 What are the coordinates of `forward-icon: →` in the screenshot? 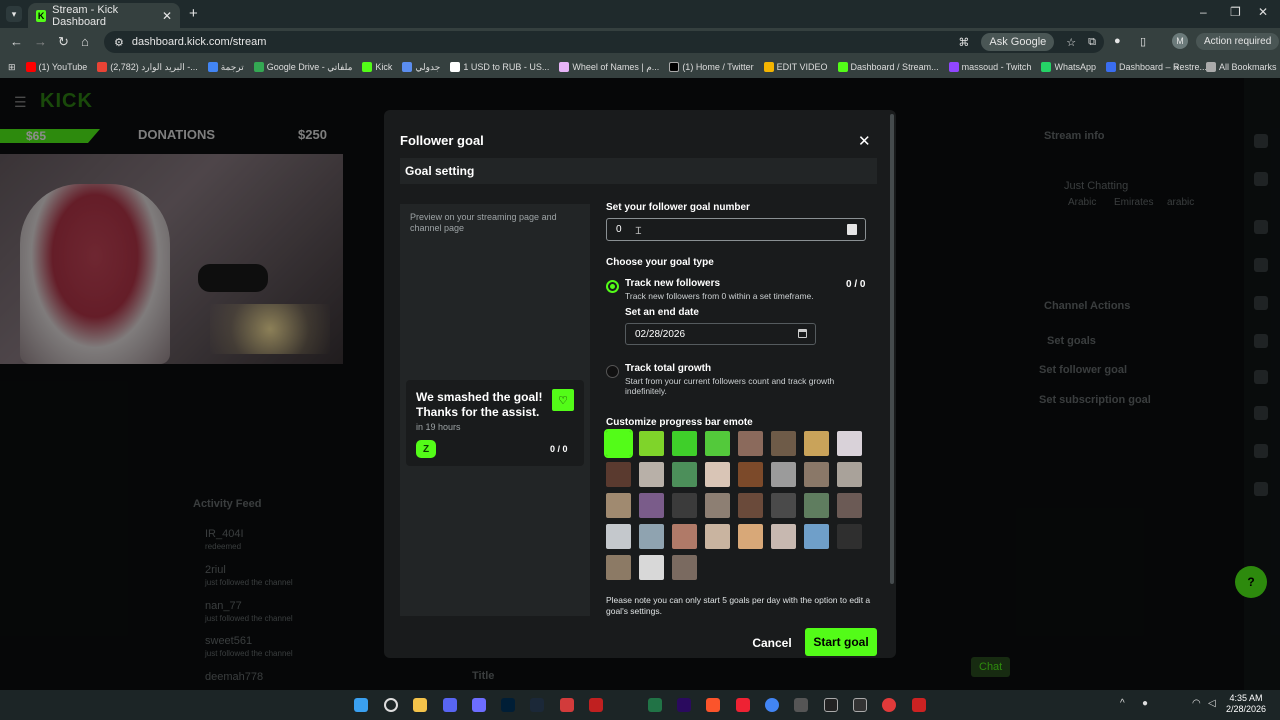 It's located at (40, 41).